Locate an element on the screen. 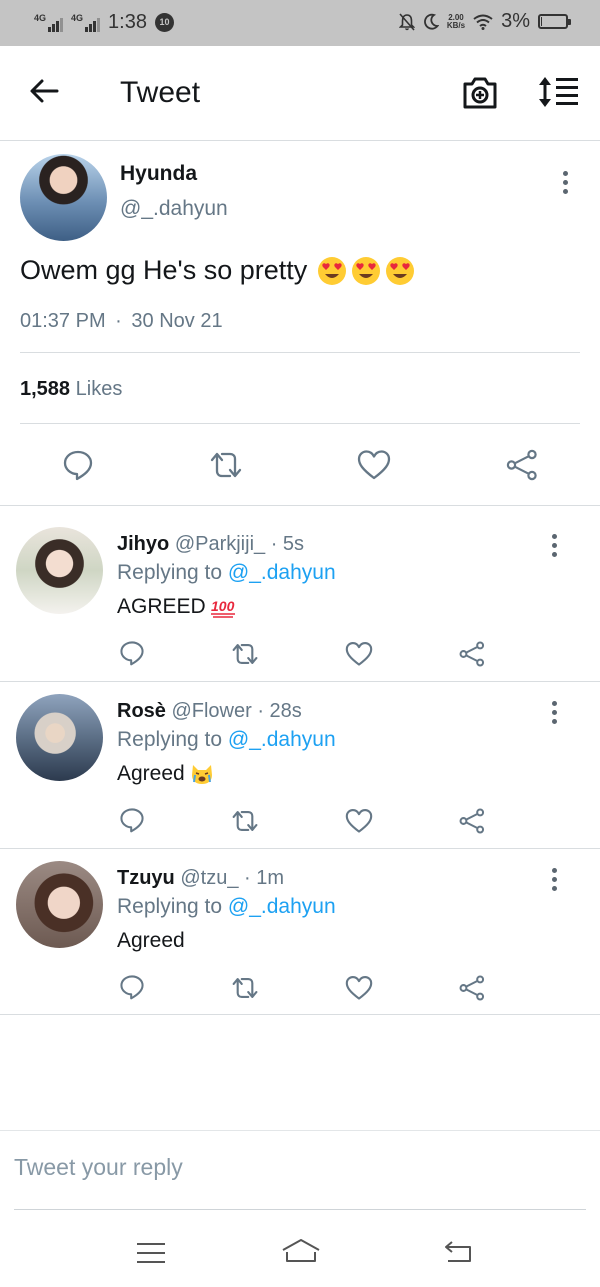 The image size is (600, 1287). hundred-points-emoji-icon: 100 is located at coordinates (222, 608).